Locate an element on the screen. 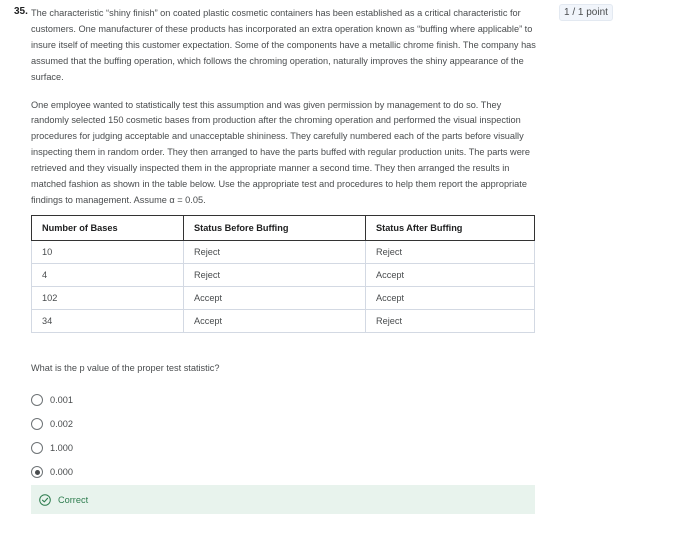  answer-option: 0.002 is located at coordinates (52, 424).